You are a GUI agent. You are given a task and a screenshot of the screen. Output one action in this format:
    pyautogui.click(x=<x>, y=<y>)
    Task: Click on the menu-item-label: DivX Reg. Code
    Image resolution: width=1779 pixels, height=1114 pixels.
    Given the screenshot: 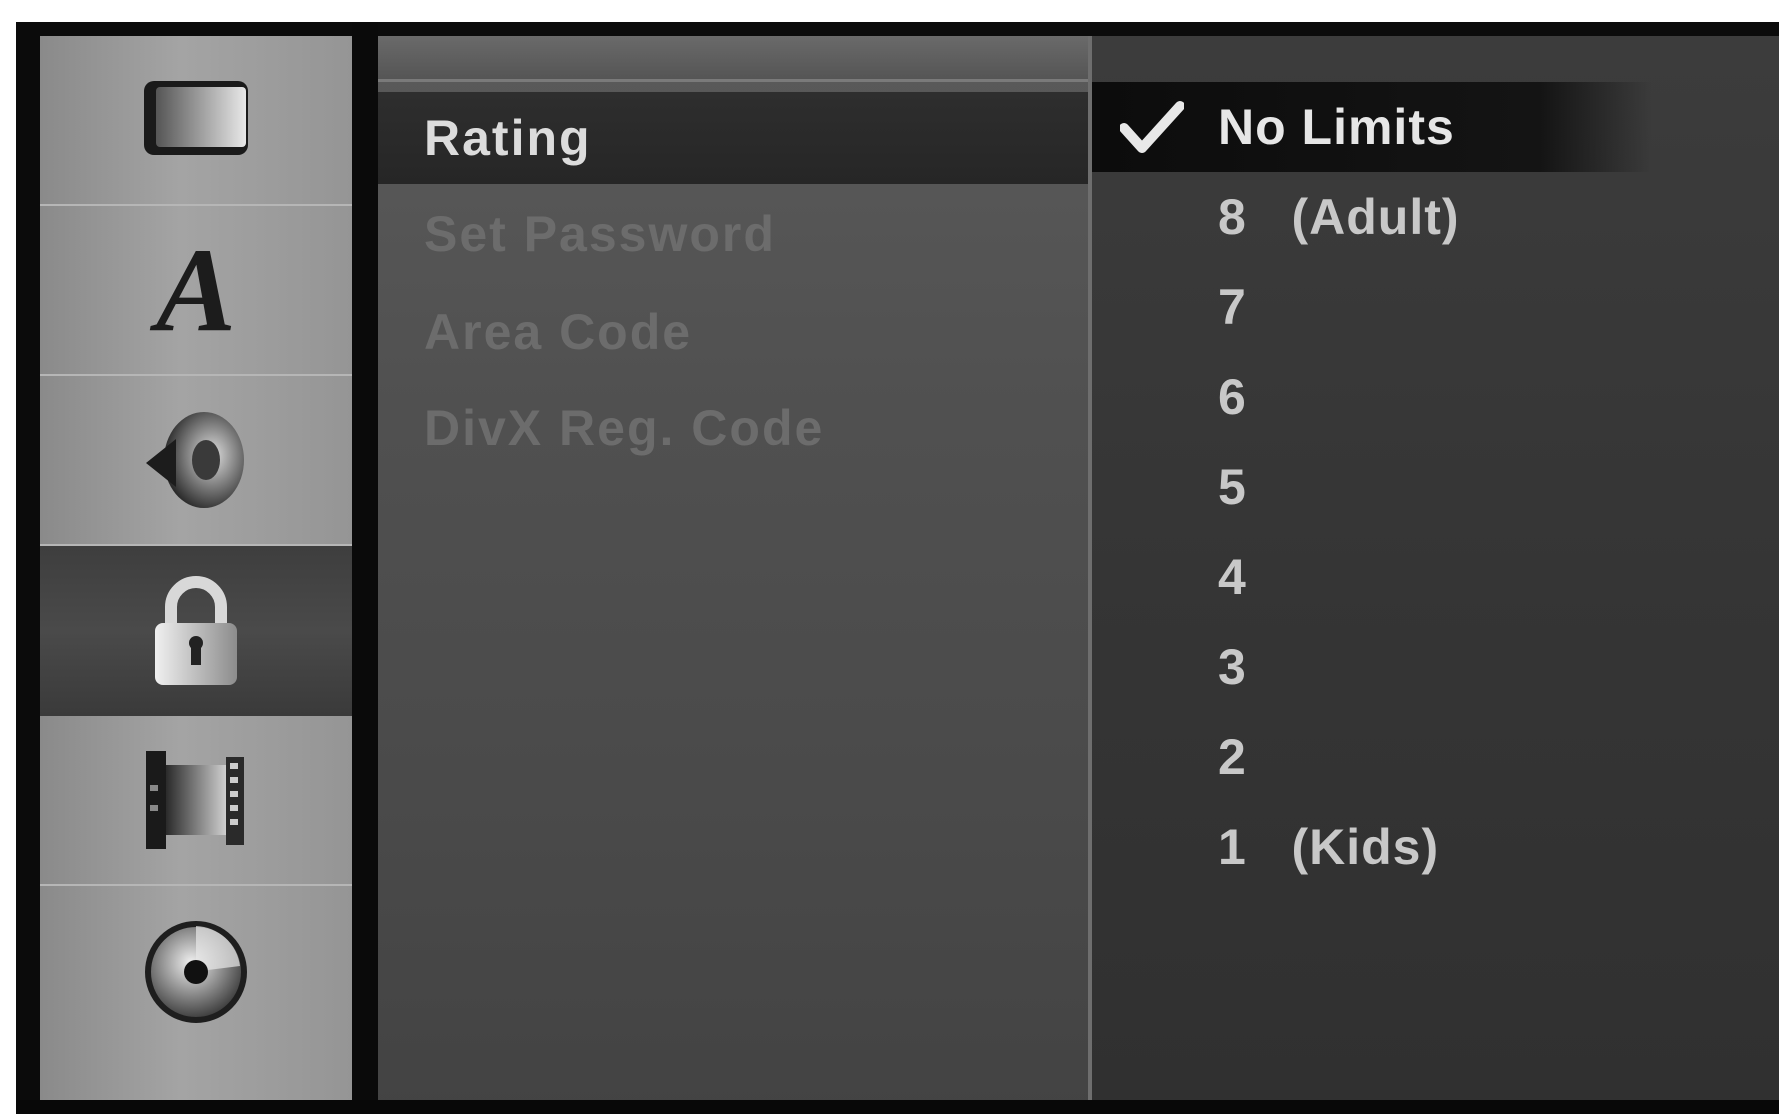 What is the action you would take?
    pyautogui.click(x=624, y=428)
    